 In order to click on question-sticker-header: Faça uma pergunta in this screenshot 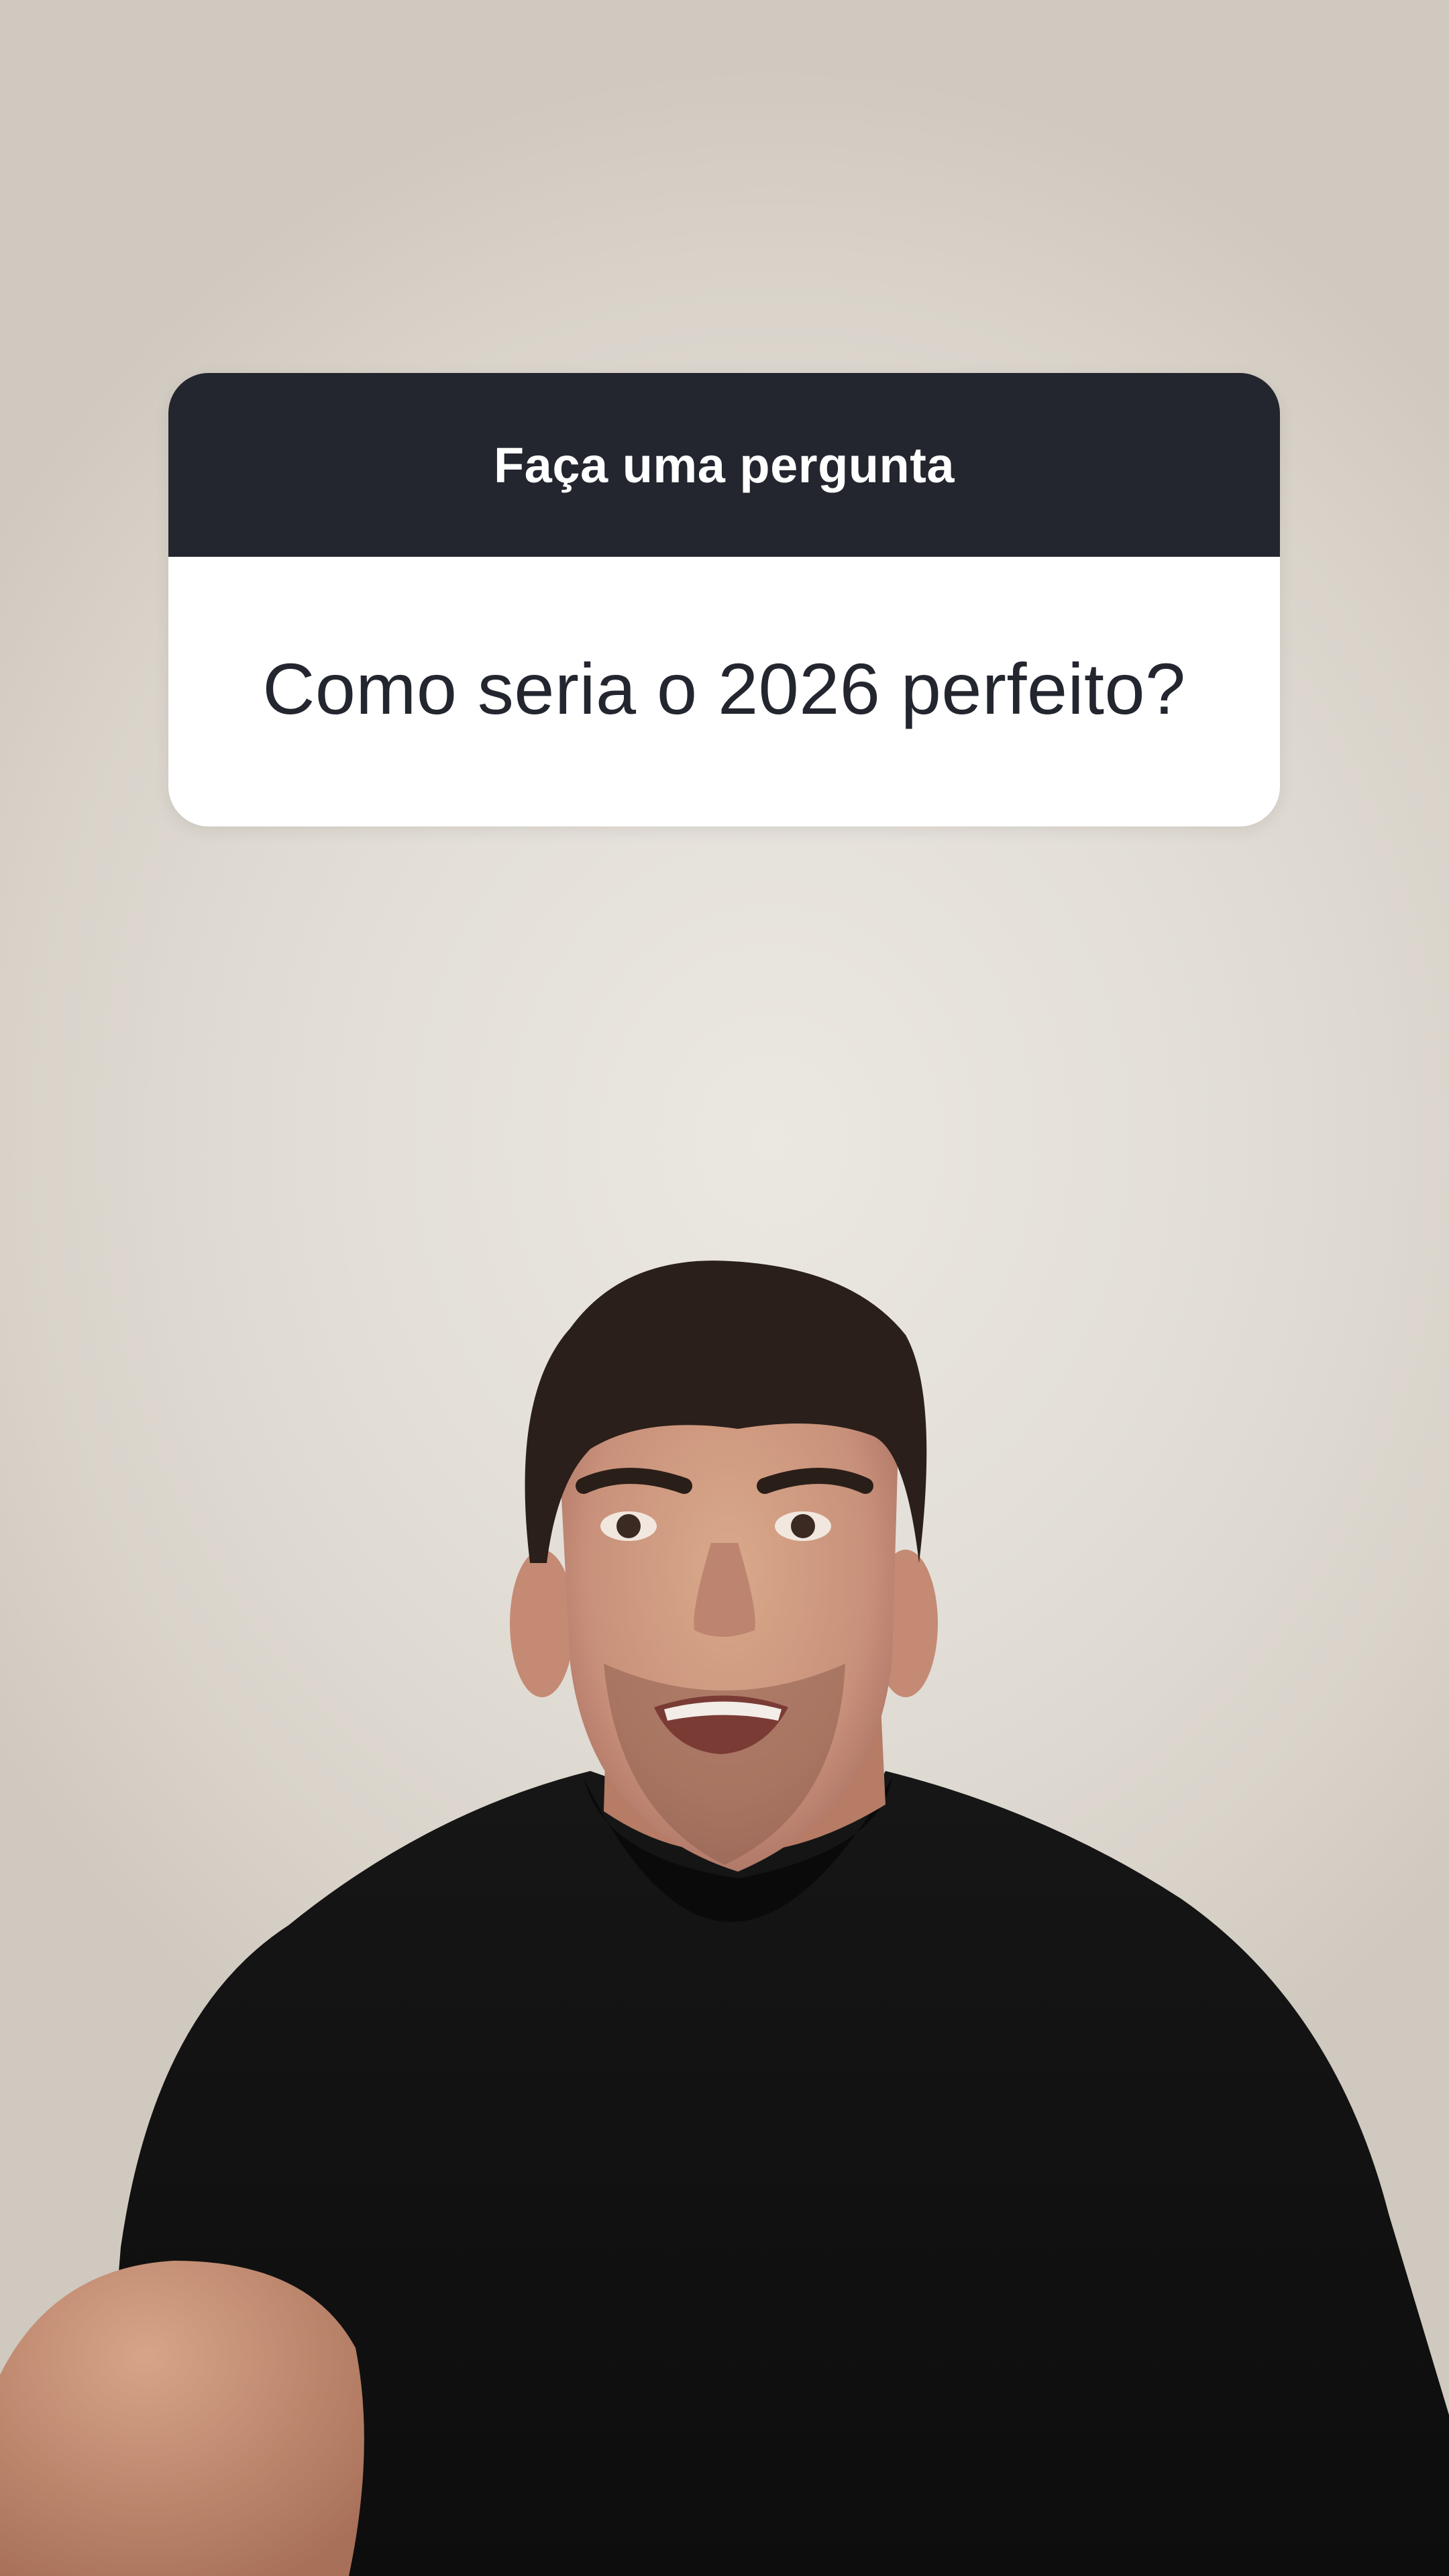, I will do `click(724, 465)`.